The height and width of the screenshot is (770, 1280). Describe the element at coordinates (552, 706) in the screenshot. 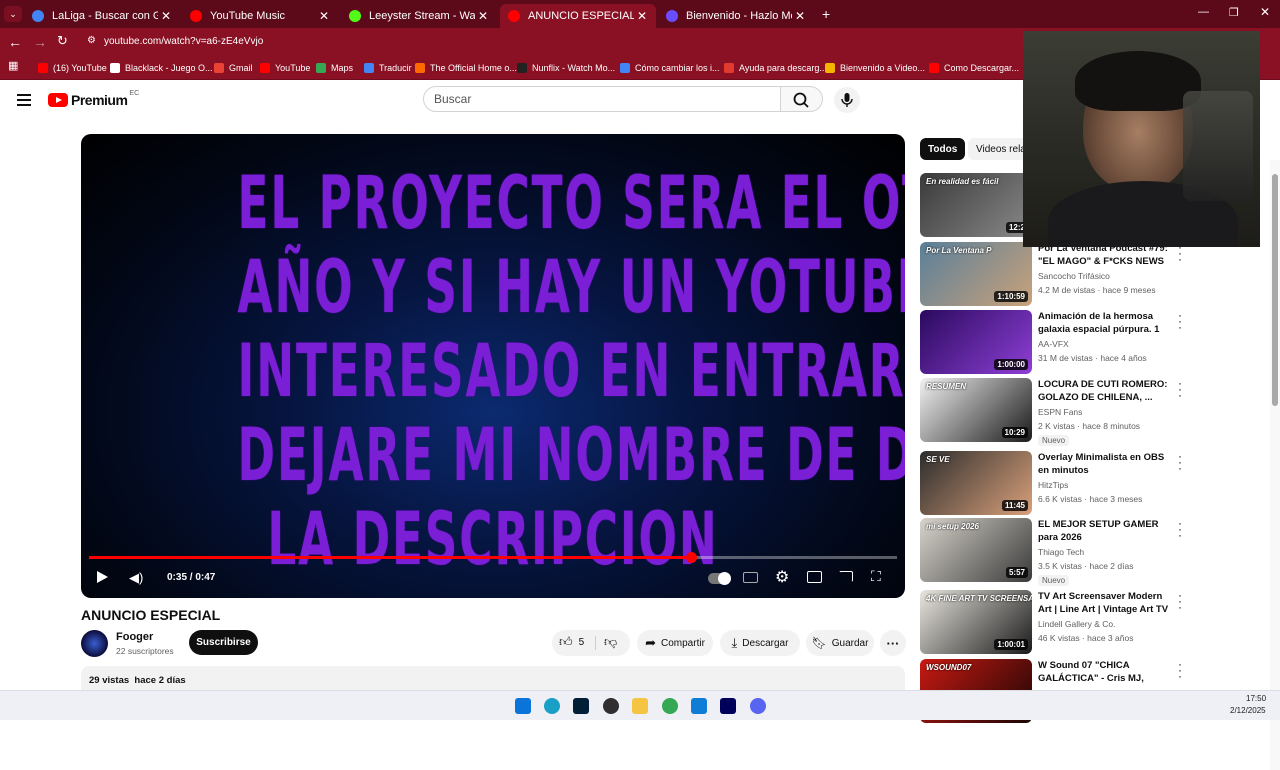

I see `edge-icon` at that location.